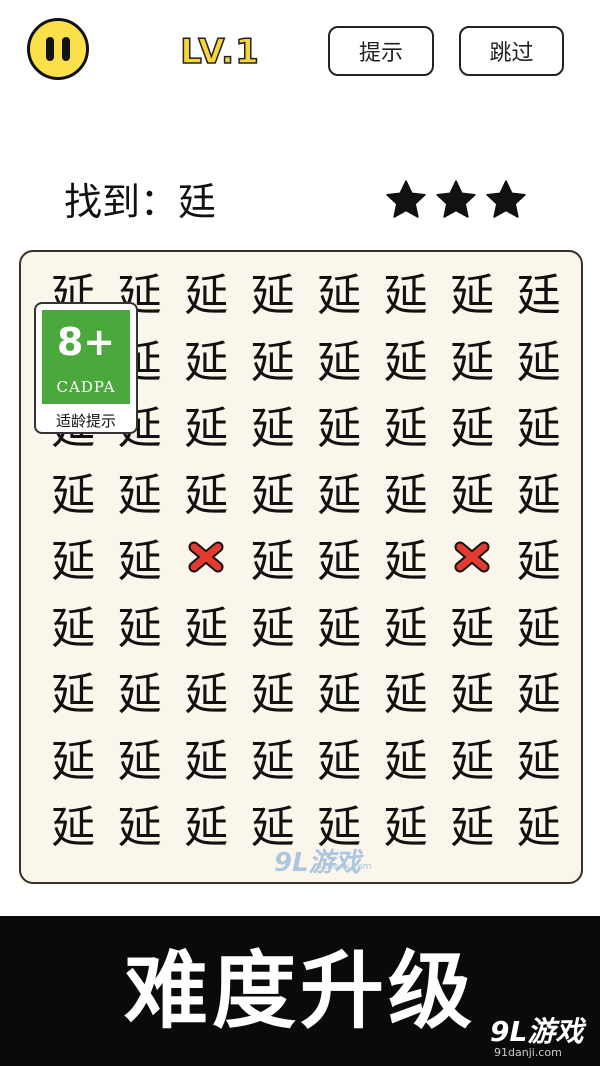  Describe the element at coordinates (511, 51) in the screenshot. I see `skip-button: 跳过` at that location.